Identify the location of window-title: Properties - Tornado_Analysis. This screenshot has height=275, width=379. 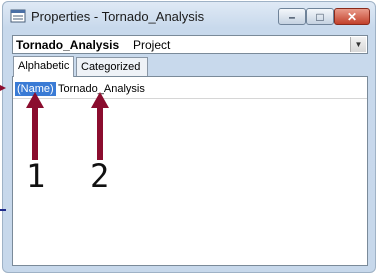
(118, 16).